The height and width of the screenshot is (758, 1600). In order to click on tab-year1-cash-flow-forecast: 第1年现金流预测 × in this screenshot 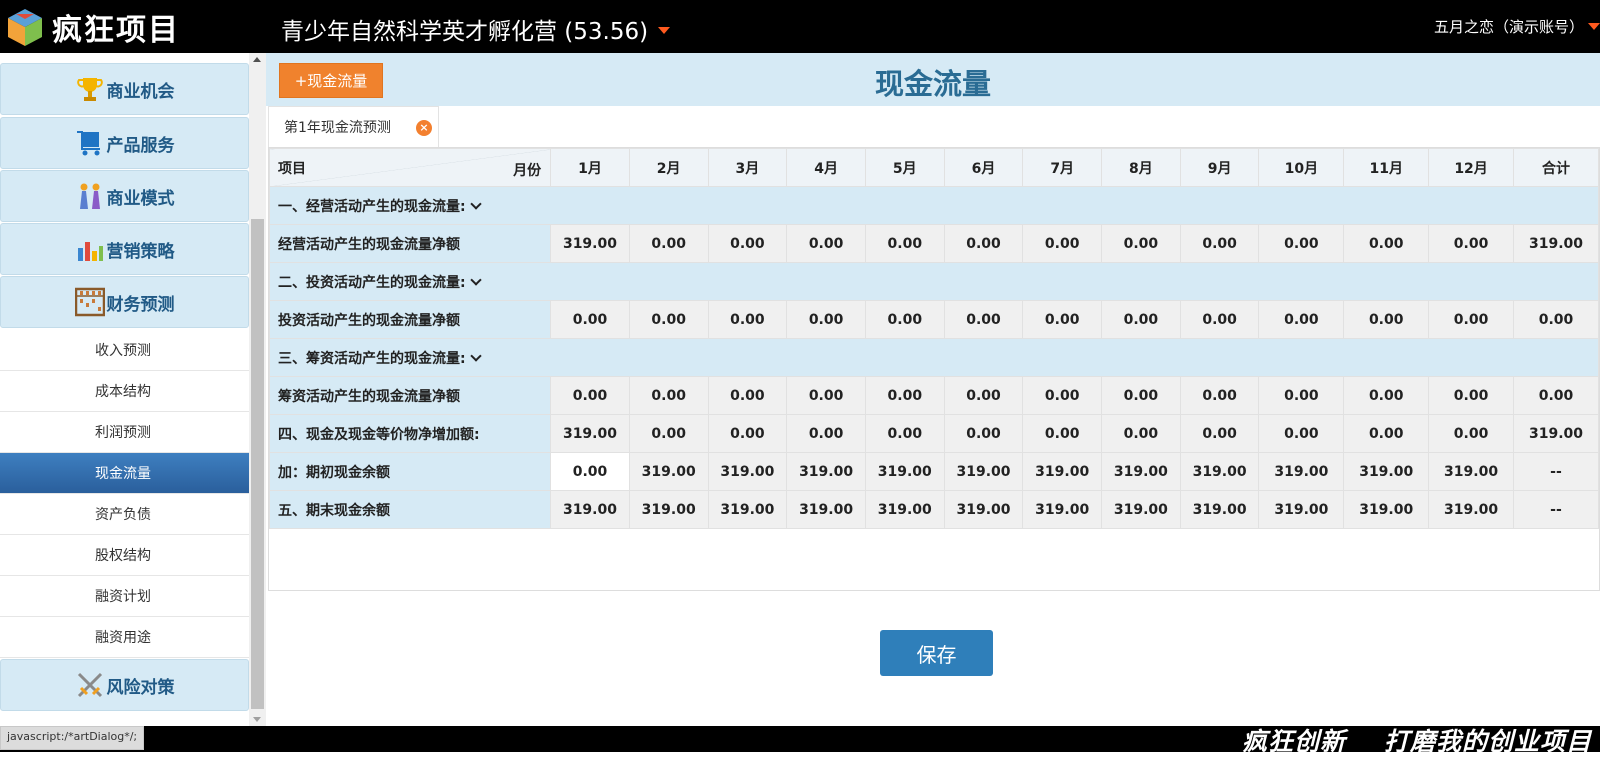, I will do `click(353, 126)`.